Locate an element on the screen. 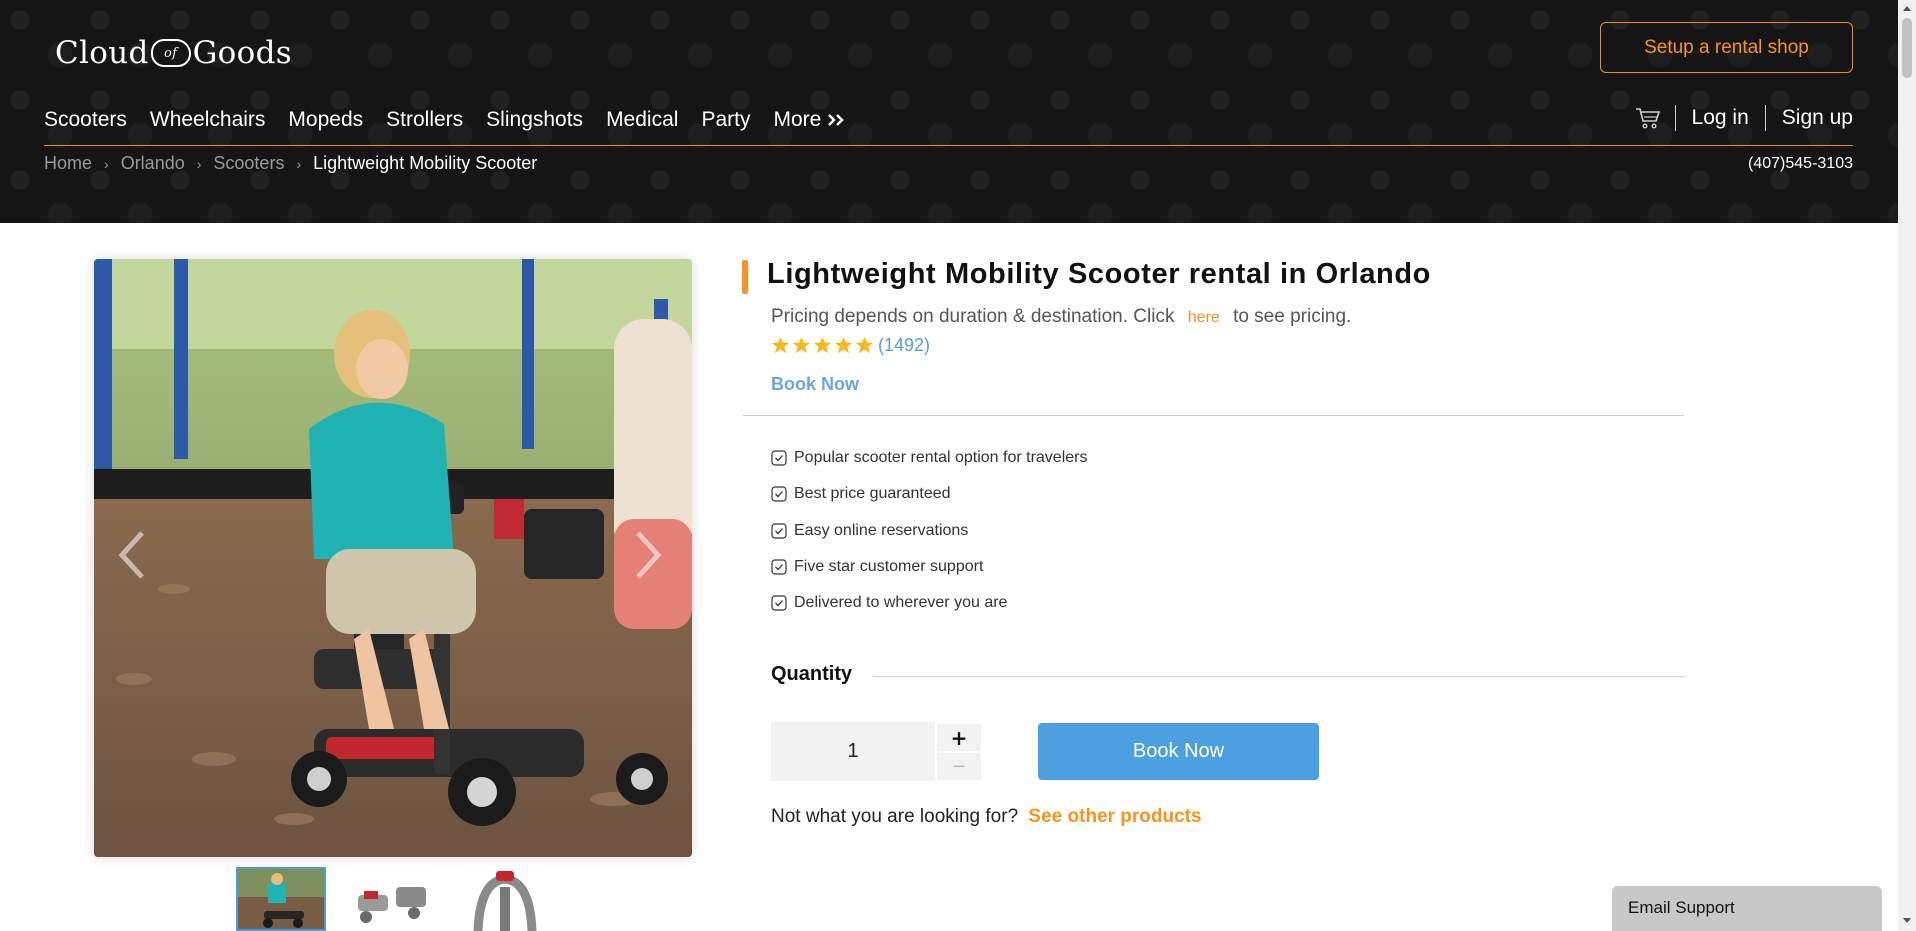 The image size is (1916, 931). breadcrumb-current: Lightweight Mobility Scooter is located at coordinates (425, 163).